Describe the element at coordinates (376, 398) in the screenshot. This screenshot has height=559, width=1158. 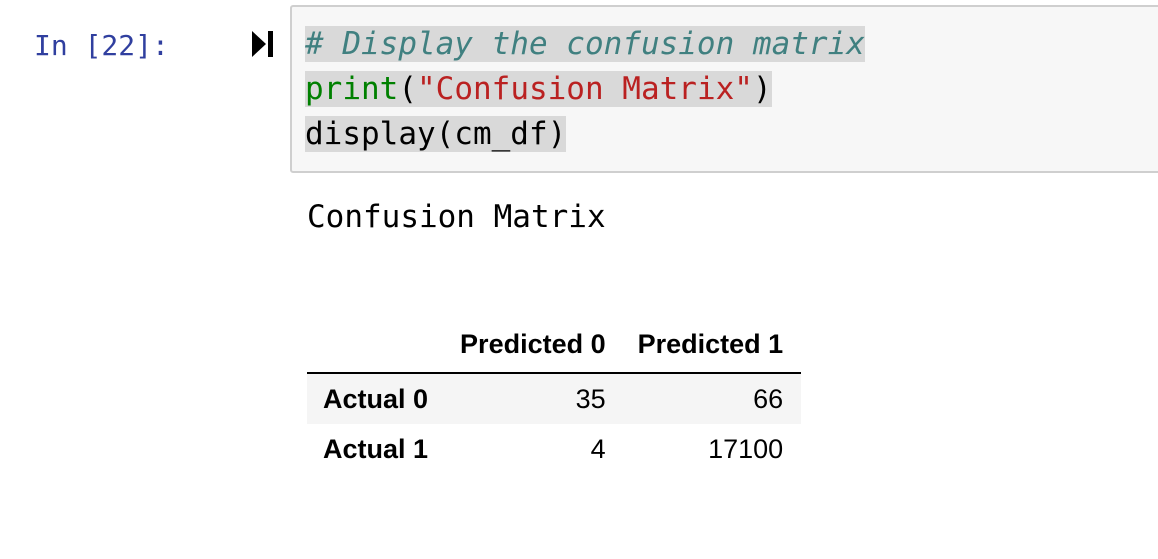
I see `row-index-actual-0: Actual 0` at that location.